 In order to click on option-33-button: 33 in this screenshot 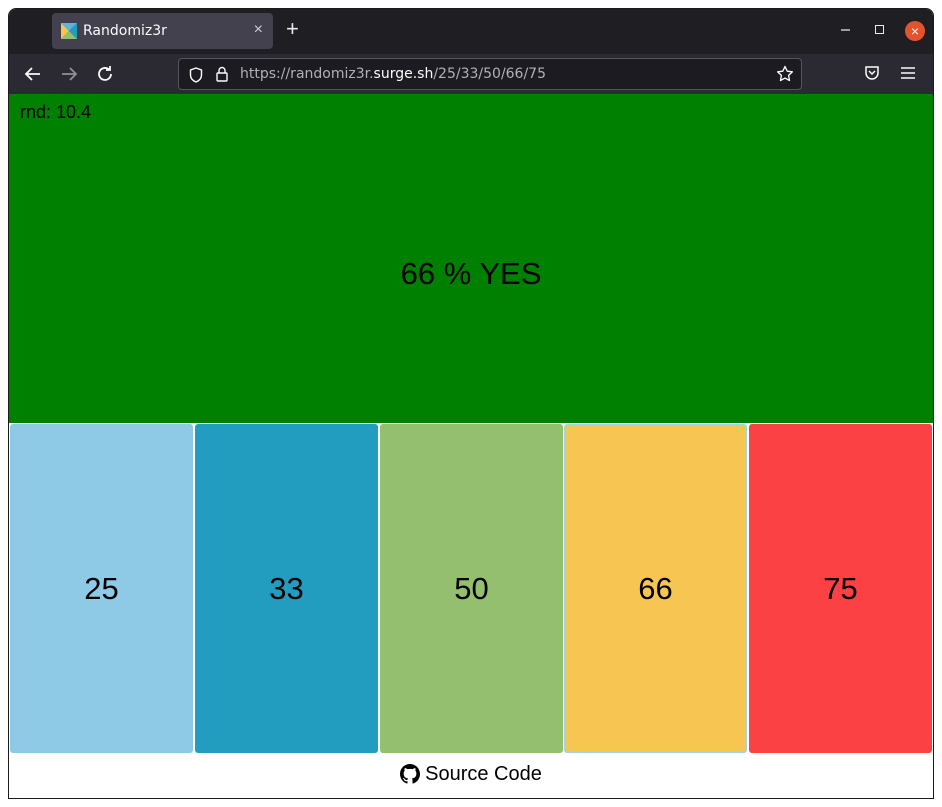, I will do `click(286, 588)`.